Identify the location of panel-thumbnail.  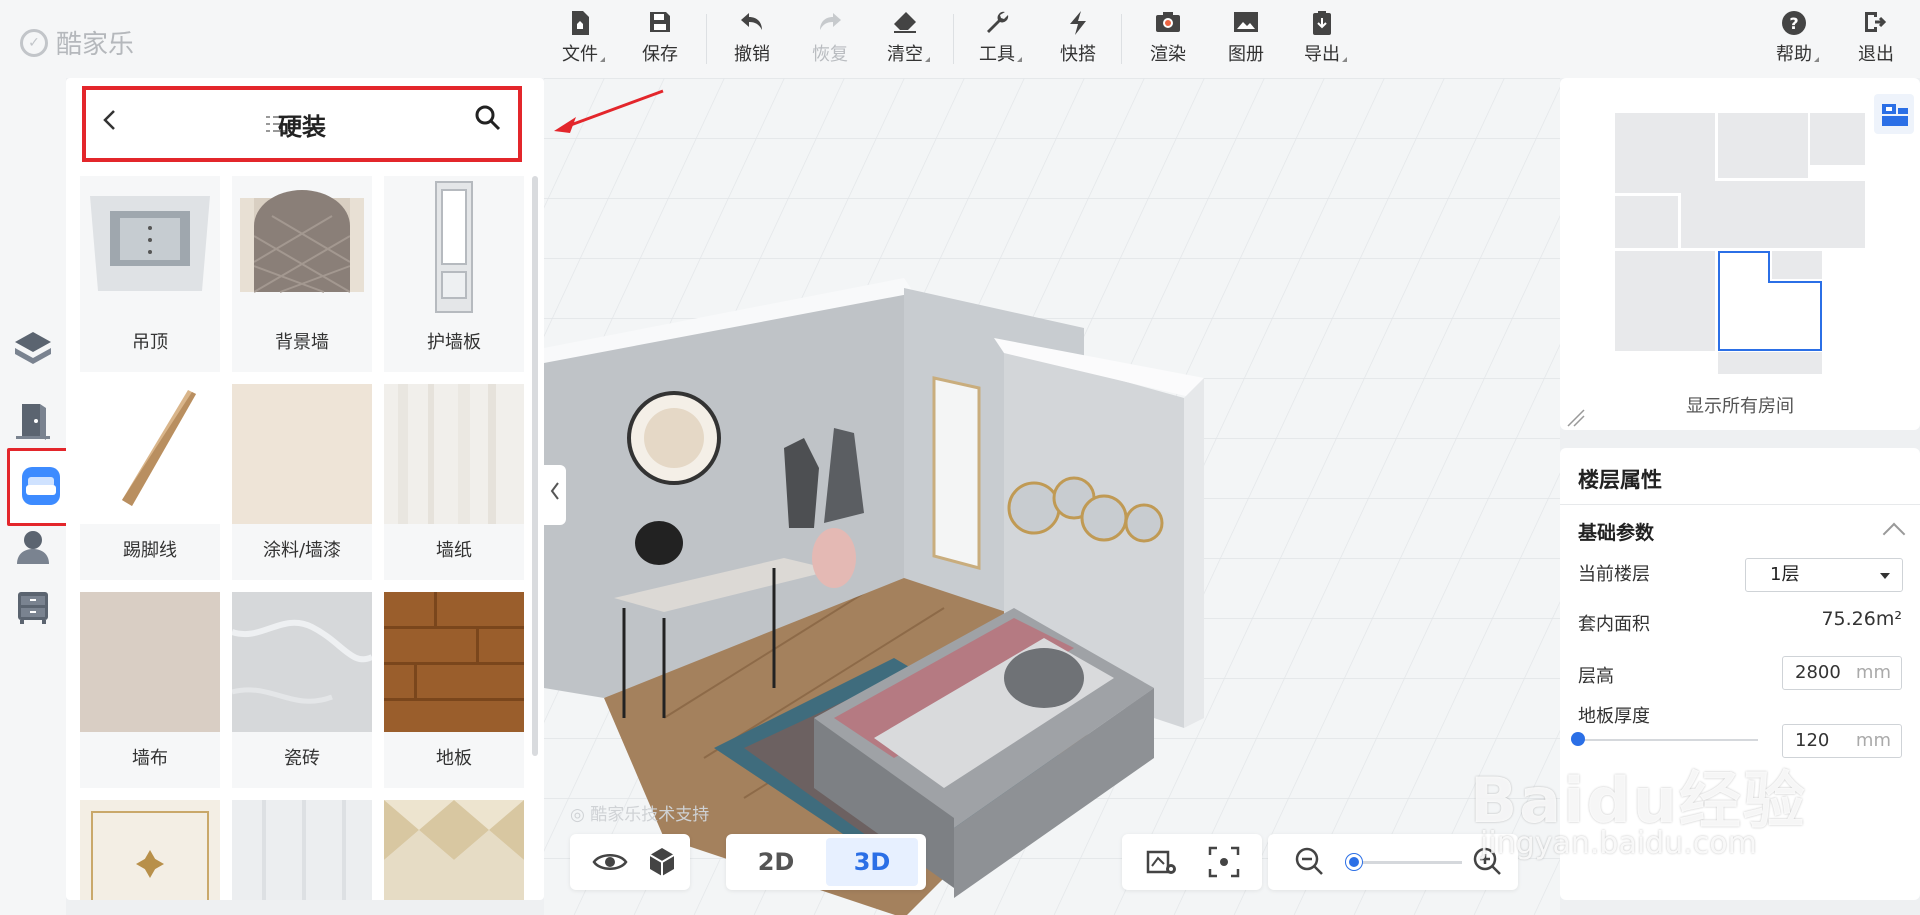
(302, 850).